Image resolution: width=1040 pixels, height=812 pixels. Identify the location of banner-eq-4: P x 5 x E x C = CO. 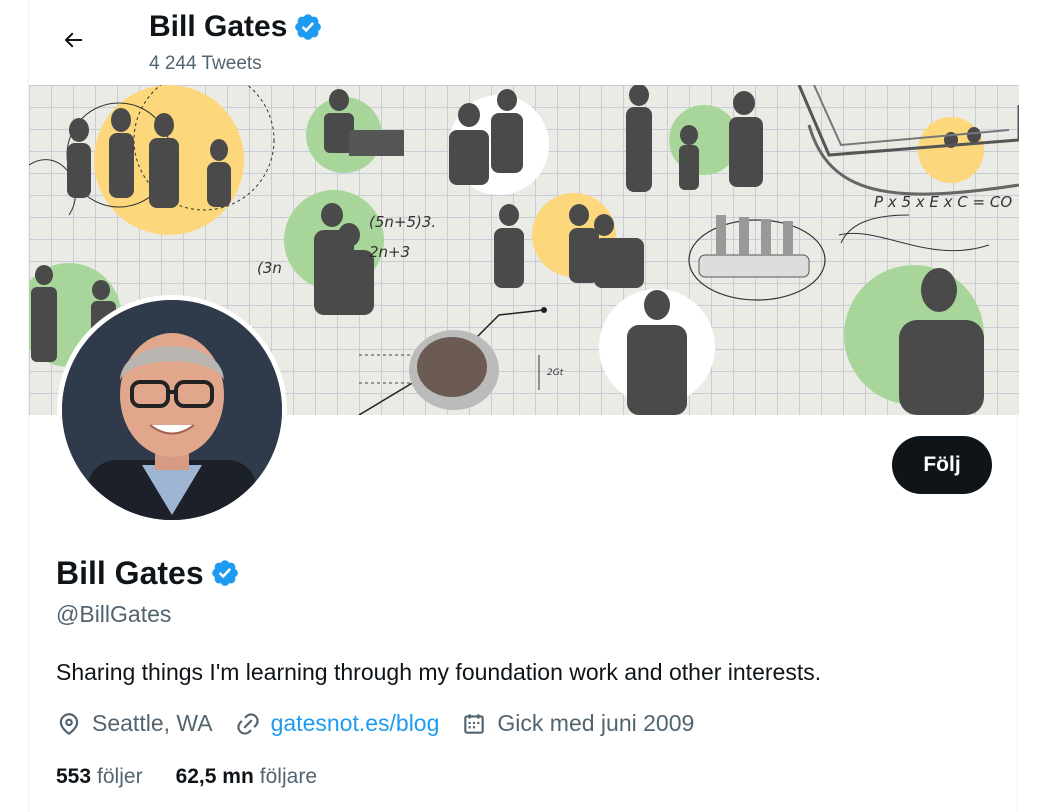
(943, 202).